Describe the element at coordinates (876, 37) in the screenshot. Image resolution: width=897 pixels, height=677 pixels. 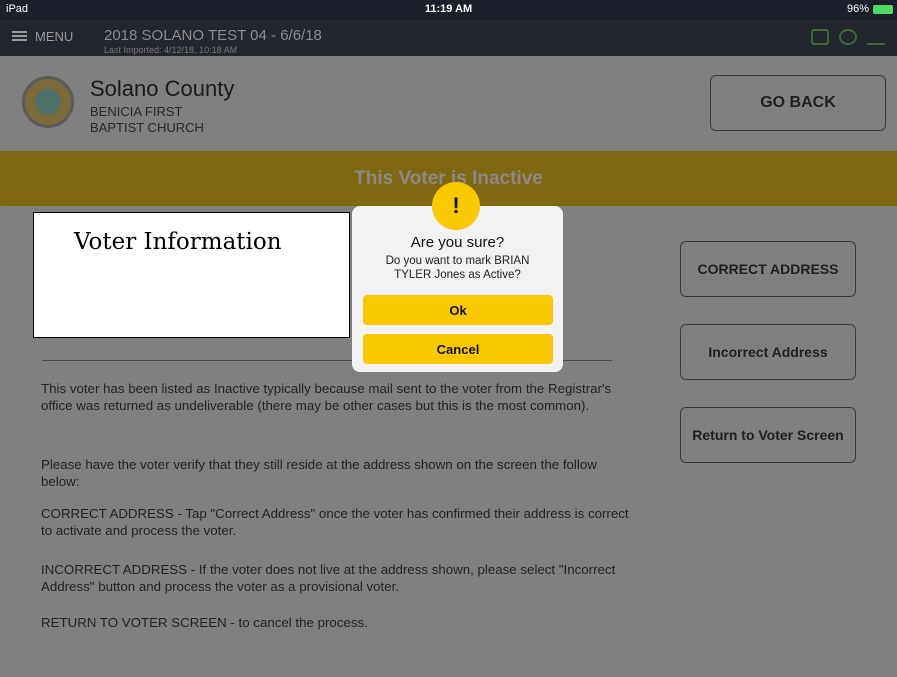
I see `users-icon` at that location.